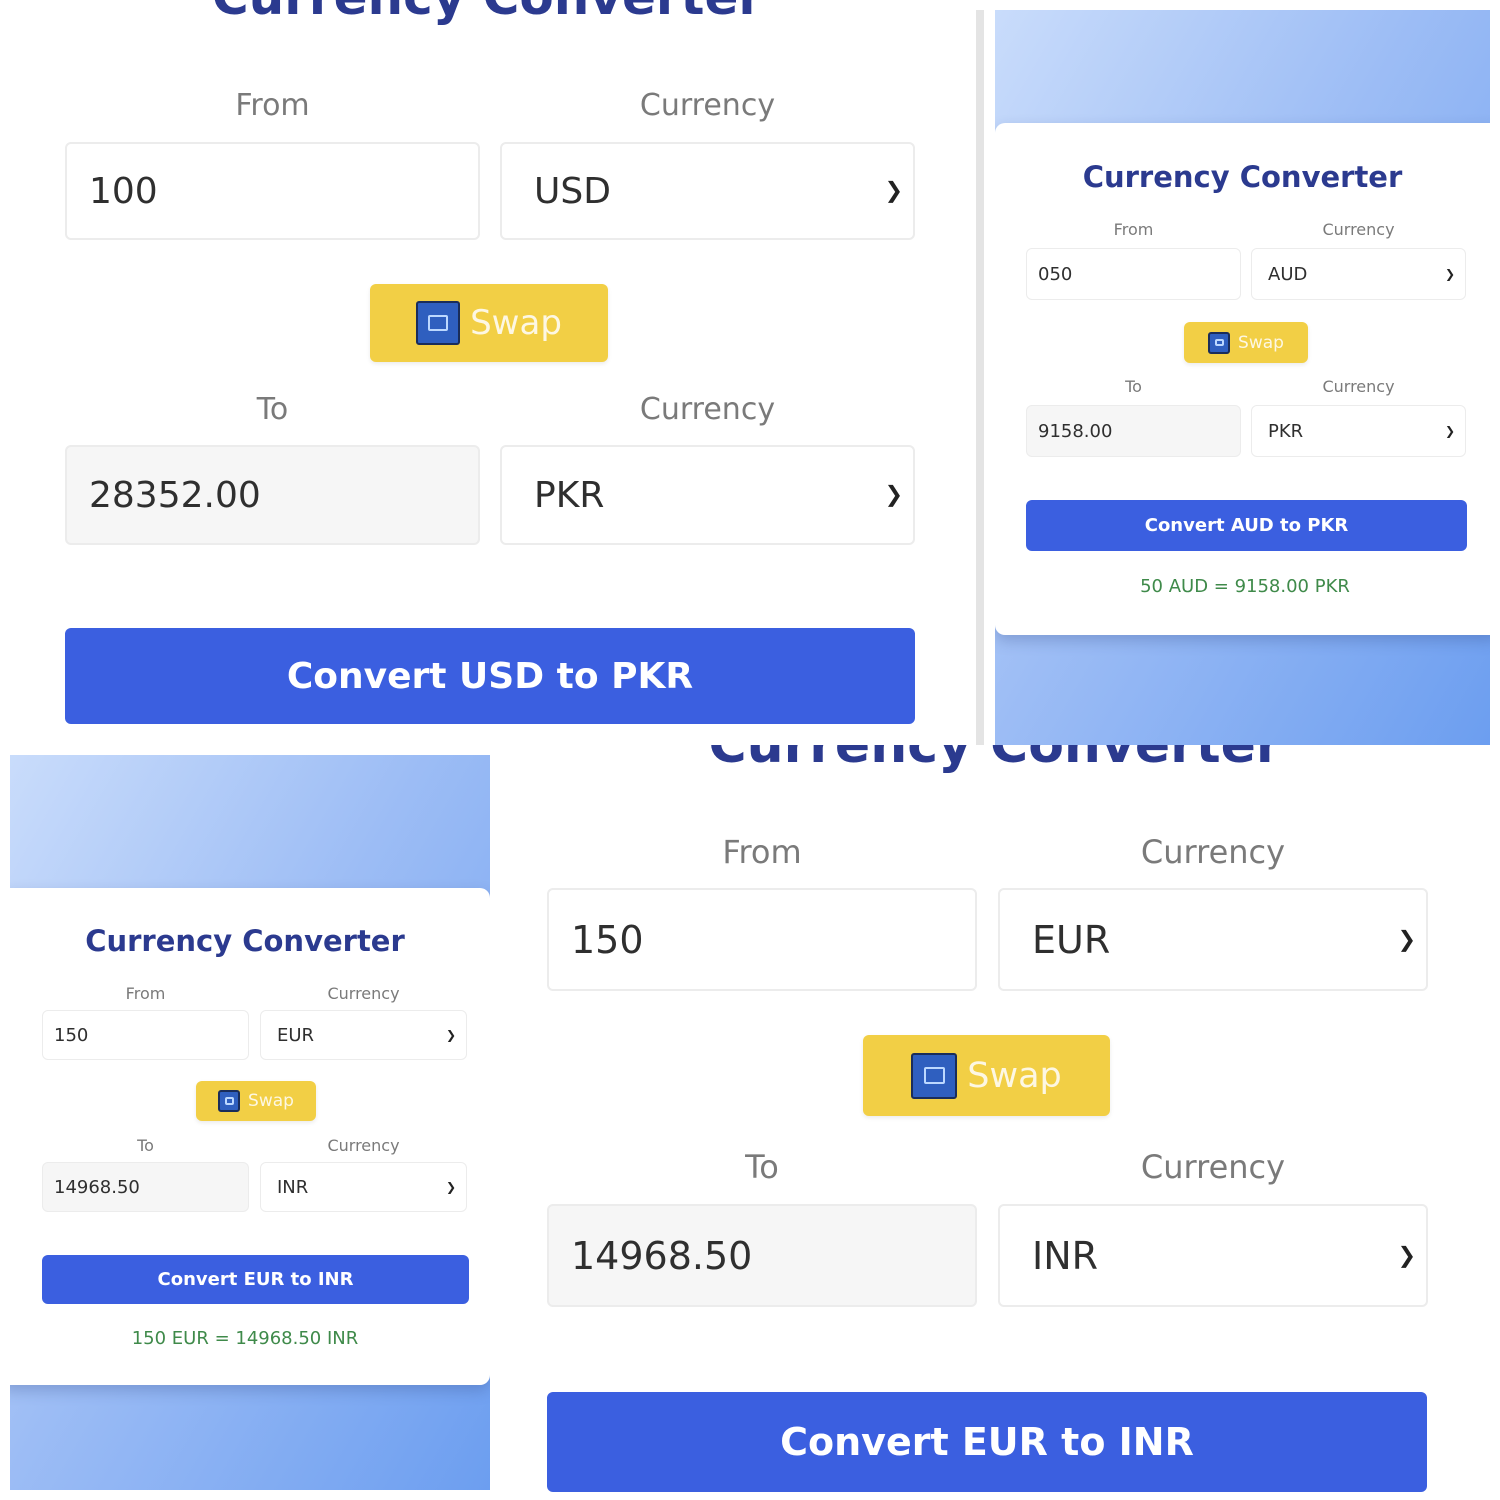  What do you see at coordinates (1075, 431) in the screenshot?
I see `converted-amount-value: 9158.00` at bounding box center [1075, 431].